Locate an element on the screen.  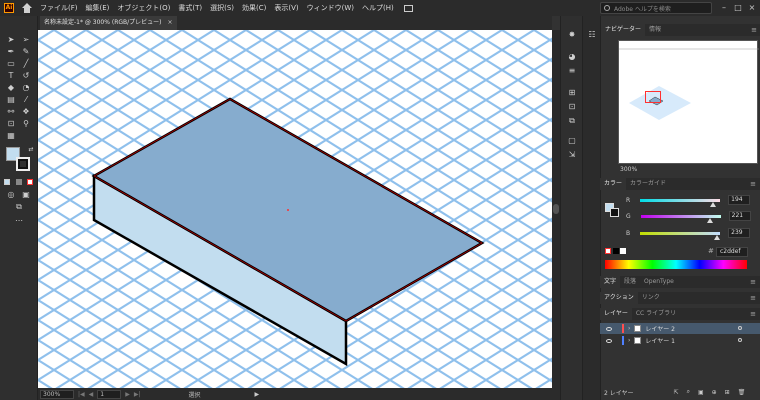
tab-cc-libraries: CC ライブラリ is located at coordinates (656, 314).